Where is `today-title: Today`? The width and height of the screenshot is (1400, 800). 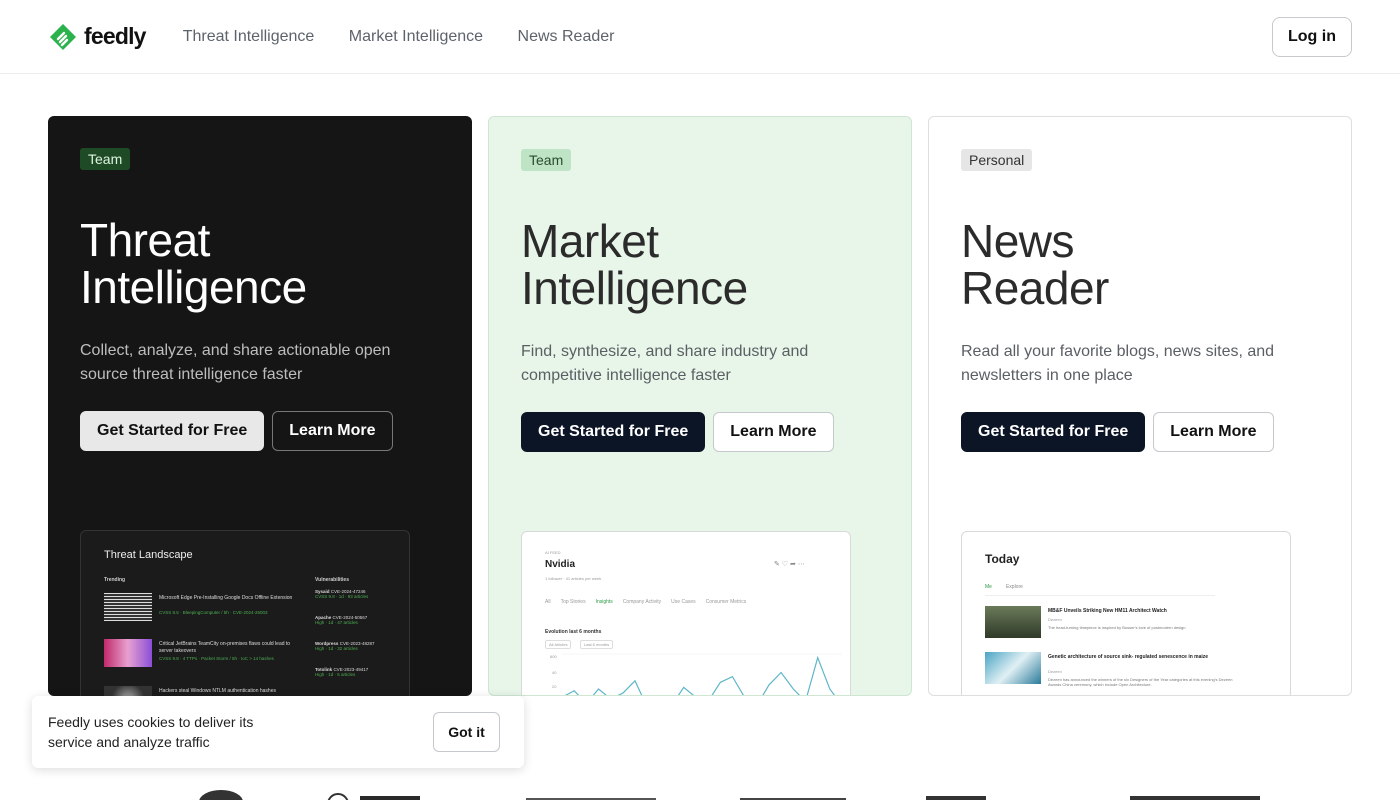 today-title: Today is located at coordinates (1002, 559).